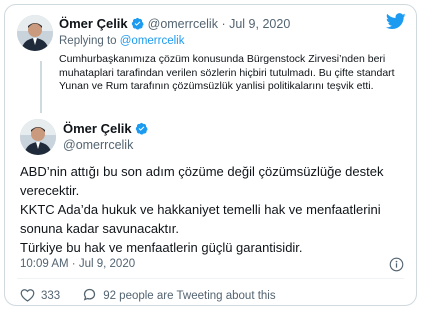 The width and height of the screenshot is (423, 312). I want to click on twitter-bird-icon, so click(396, 24).